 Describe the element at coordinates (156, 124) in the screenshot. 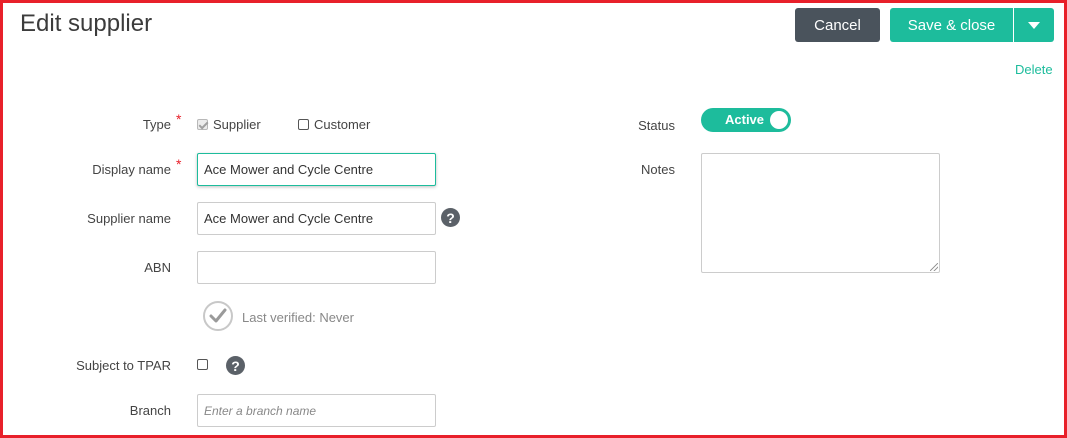

I see `type-label: Type` at that location.